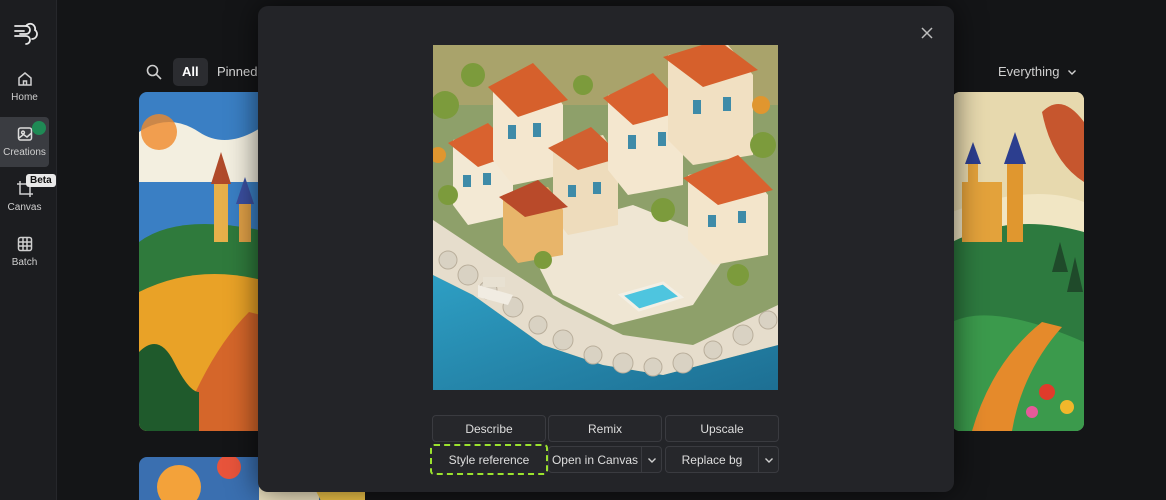 Image resolution: width=1166 pixels, height=500 pixels. I want to click on fantasy-castle-image, so click(1018, 261).